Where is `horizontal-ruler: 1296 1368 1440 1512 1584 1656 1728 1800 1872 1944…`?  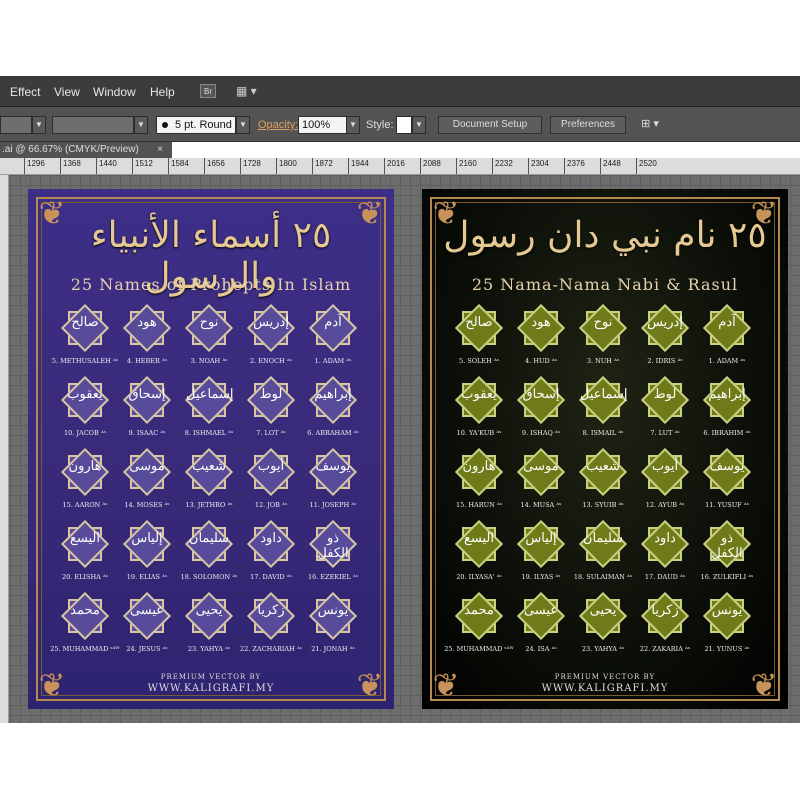 horizontal-ruler: 1296 1368 1440 1512 1584 1656 1728 1800 1872 1944… is located at coordinates (400, 166).